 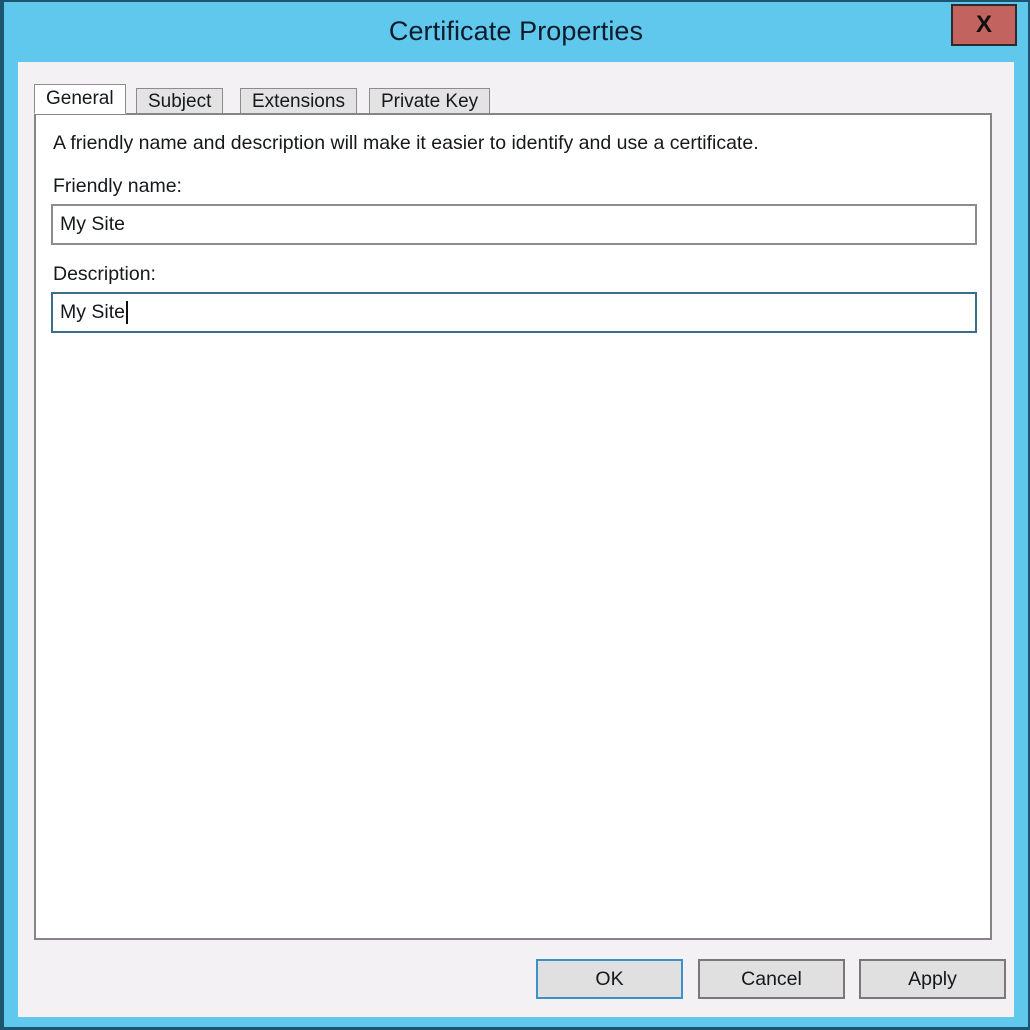 What do you see at coordinates (514, 312) in the screenshot?
I see `description-input: My Site` at bounding box center [514, 312].